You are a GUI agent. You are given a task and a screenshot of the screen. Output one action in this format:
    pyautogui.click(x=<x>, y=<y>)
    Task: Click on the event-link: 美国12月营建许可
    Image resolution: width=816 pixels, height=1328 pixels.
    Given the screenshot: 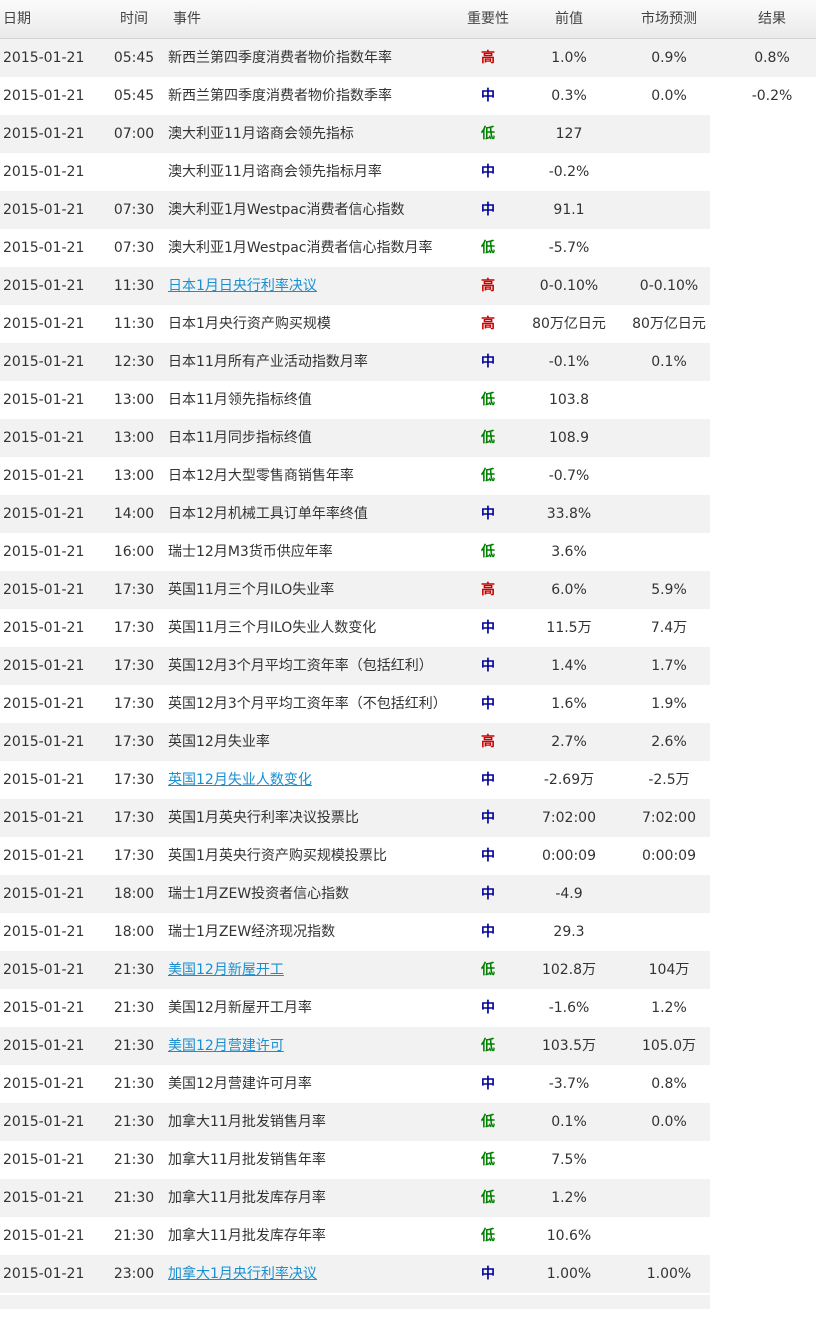 What is the action you would take?
    pyautogui.click(x=226, y=1046)
    